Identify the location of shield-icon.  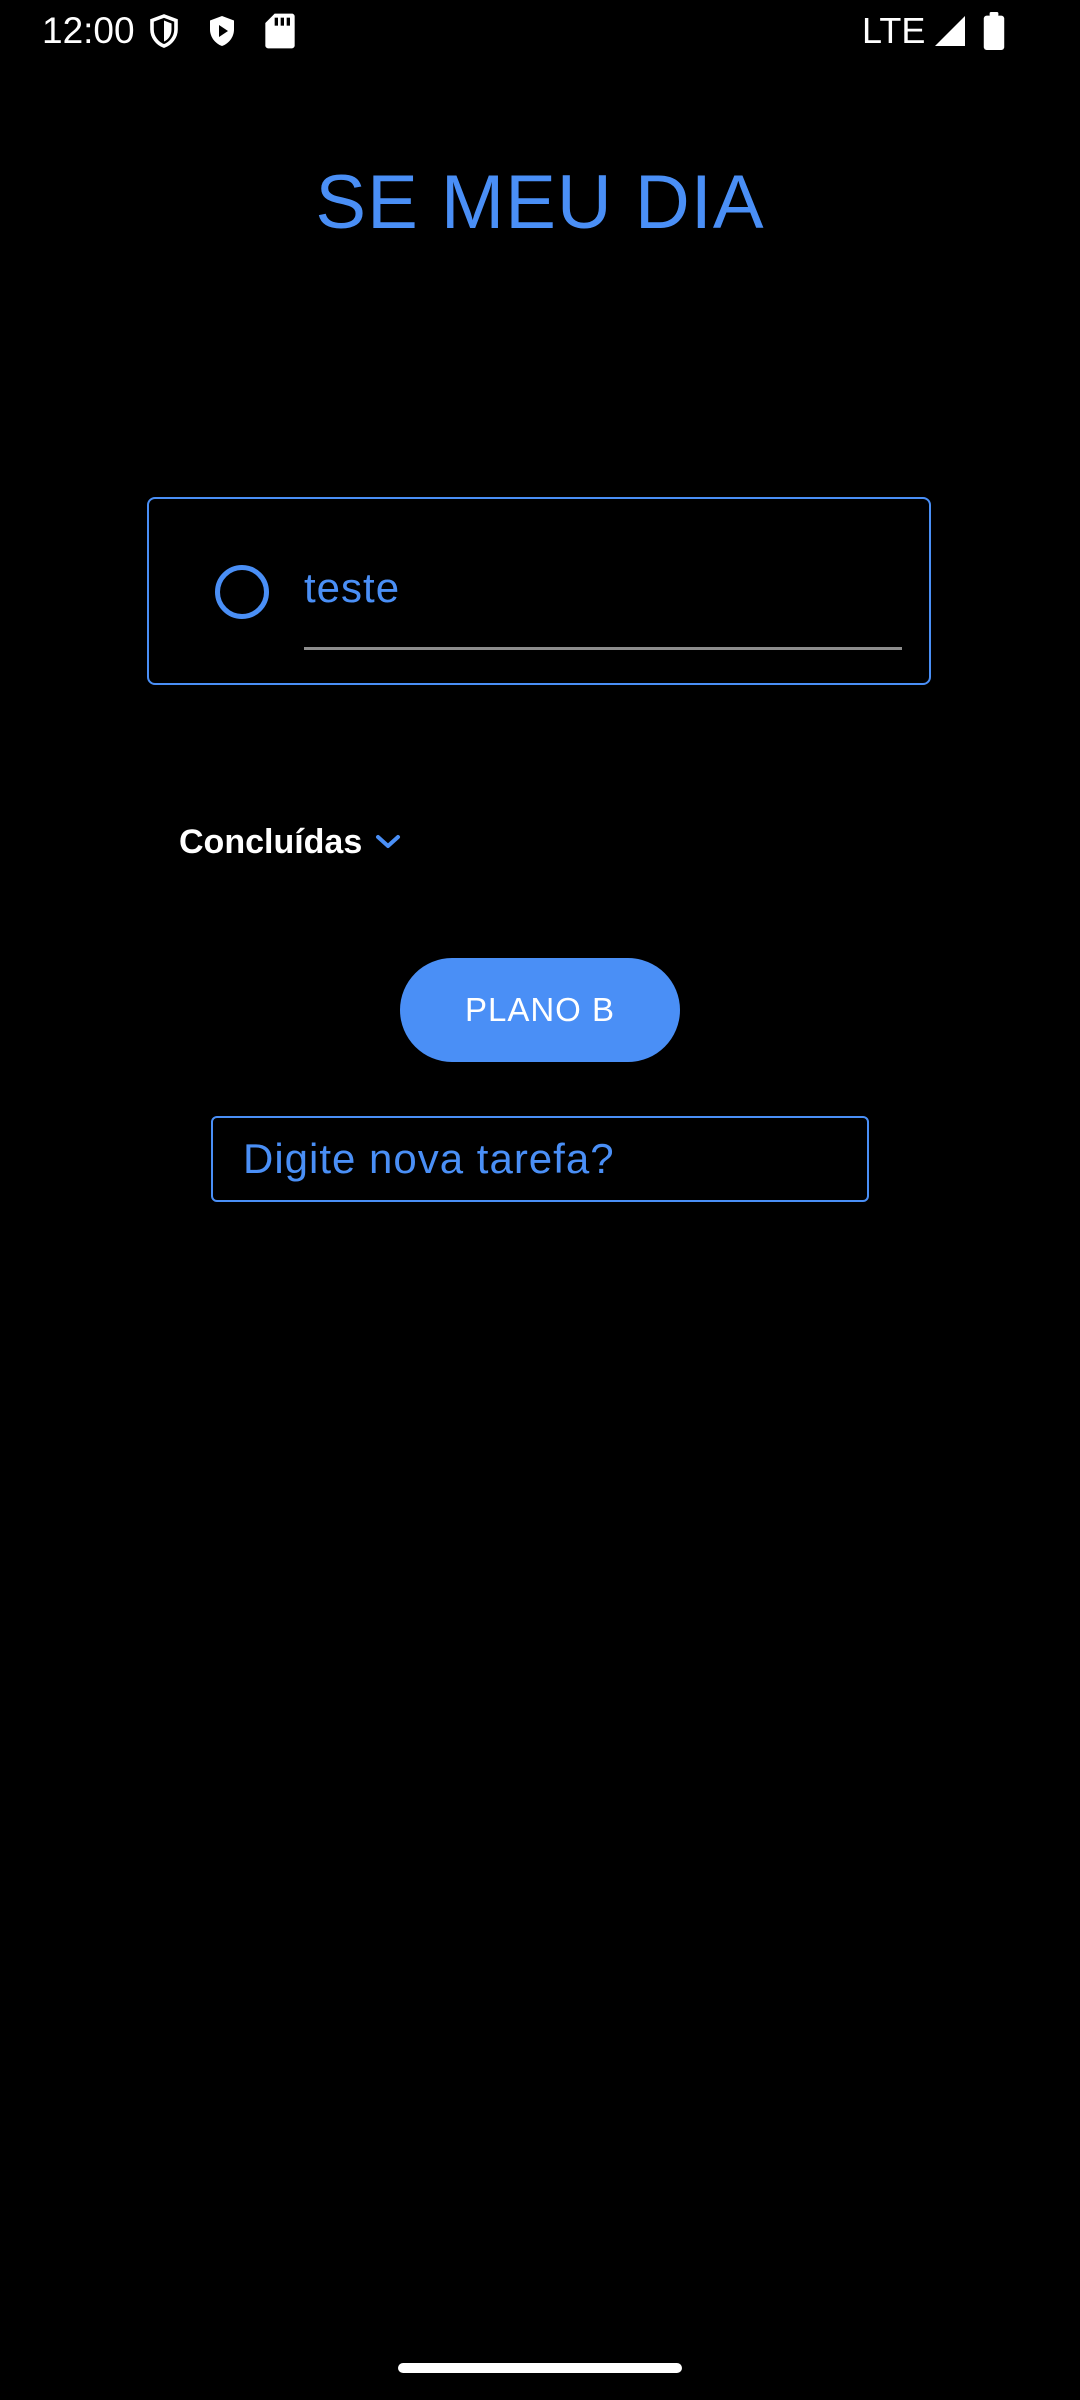
(164, 31).